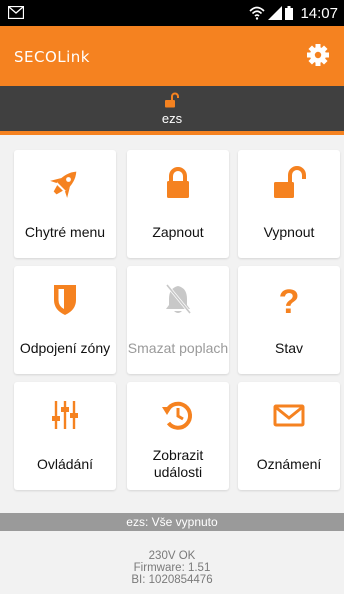  What do you see at coordinates (178, 320) in the screenshot?
I see `tile-clear-alarm: Smazat poplach` at bounding box center [178, 320].